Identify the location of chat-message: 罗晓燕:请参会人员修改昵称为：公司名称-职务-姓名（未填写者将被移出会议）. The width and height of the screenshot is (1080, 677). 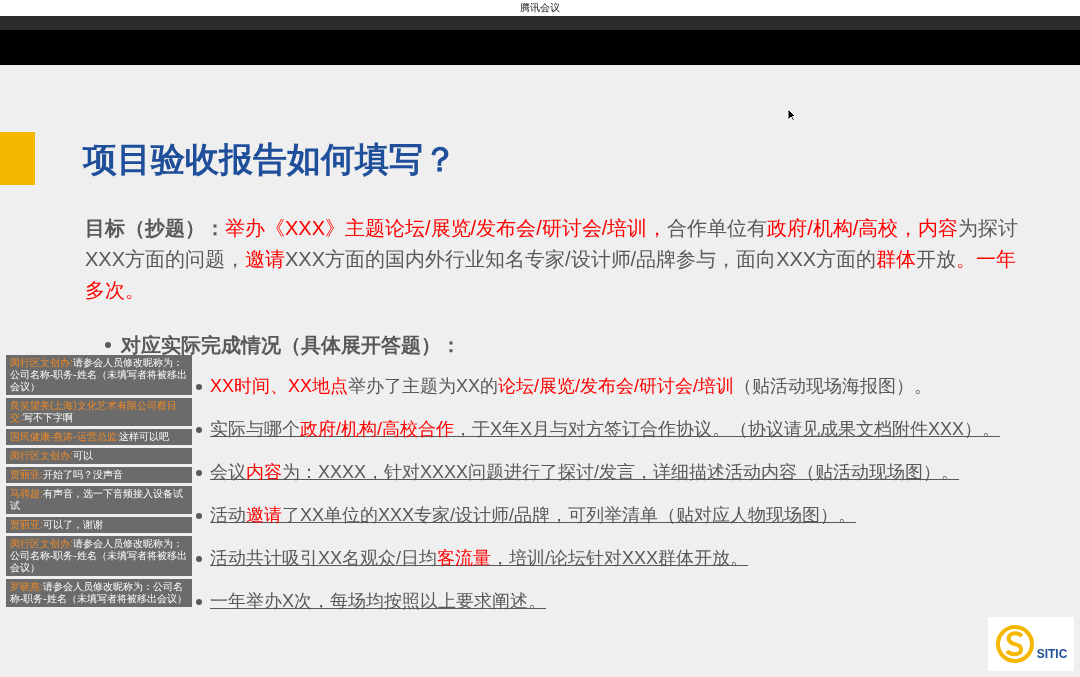
(99, 593).